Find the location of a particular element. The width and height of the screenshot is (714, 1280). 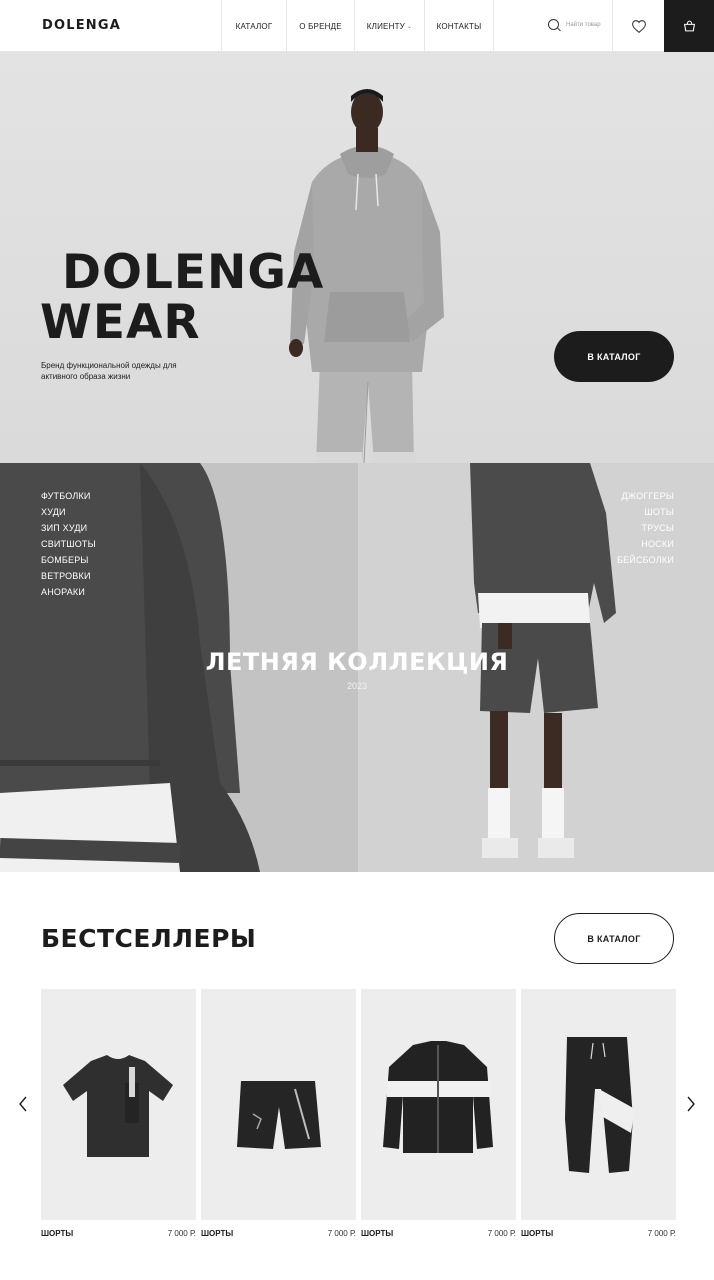

category-link: СВИТШОТЫ is located at coordinates (68, 544).